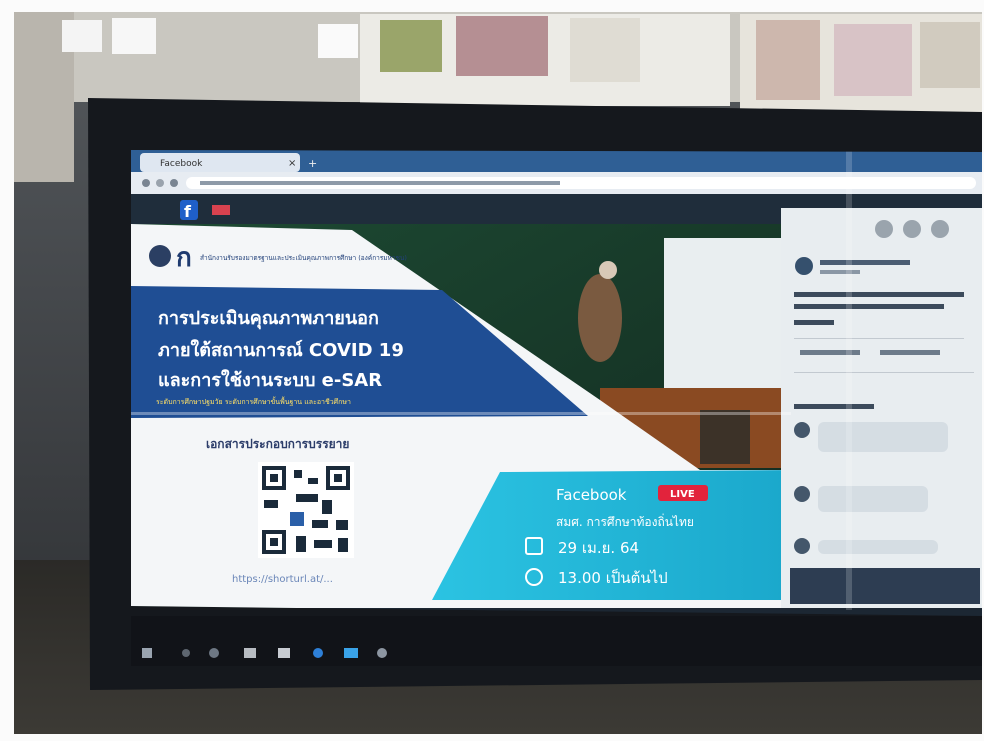 This screenshot has width=984, height=741. Describe the element at coordinates (885, 586) in the screenshot. I see `comment-input` at that location.